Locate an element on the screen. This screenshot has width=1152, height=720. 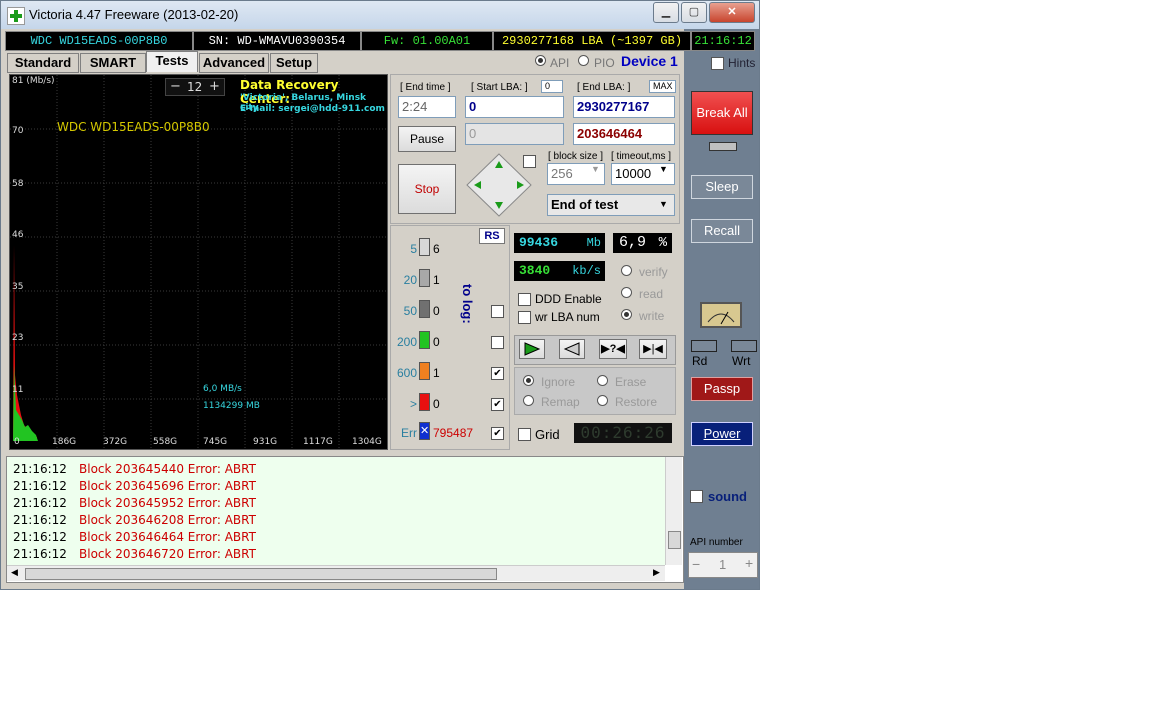
count-200ms: 0 is located at coordinates (436, 342).